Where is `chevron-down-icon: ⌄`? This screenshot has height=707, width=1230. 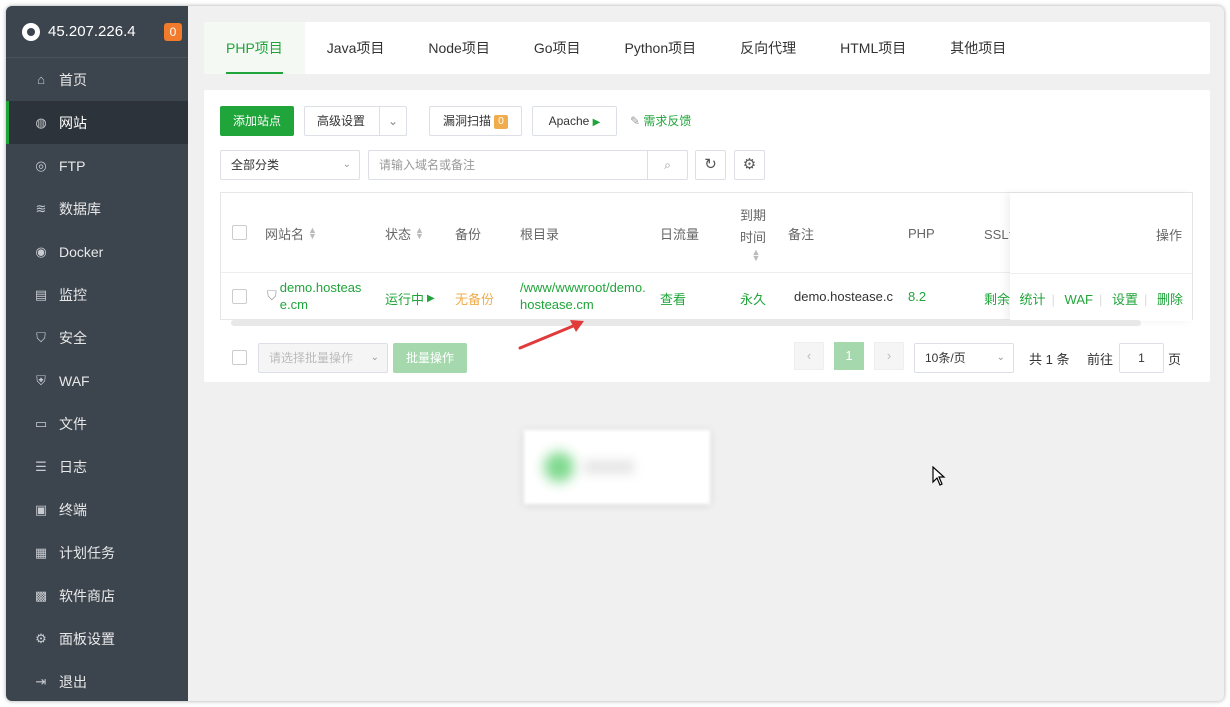
chevron-down-icon: ⌄ is located at coordinates (392, 121).